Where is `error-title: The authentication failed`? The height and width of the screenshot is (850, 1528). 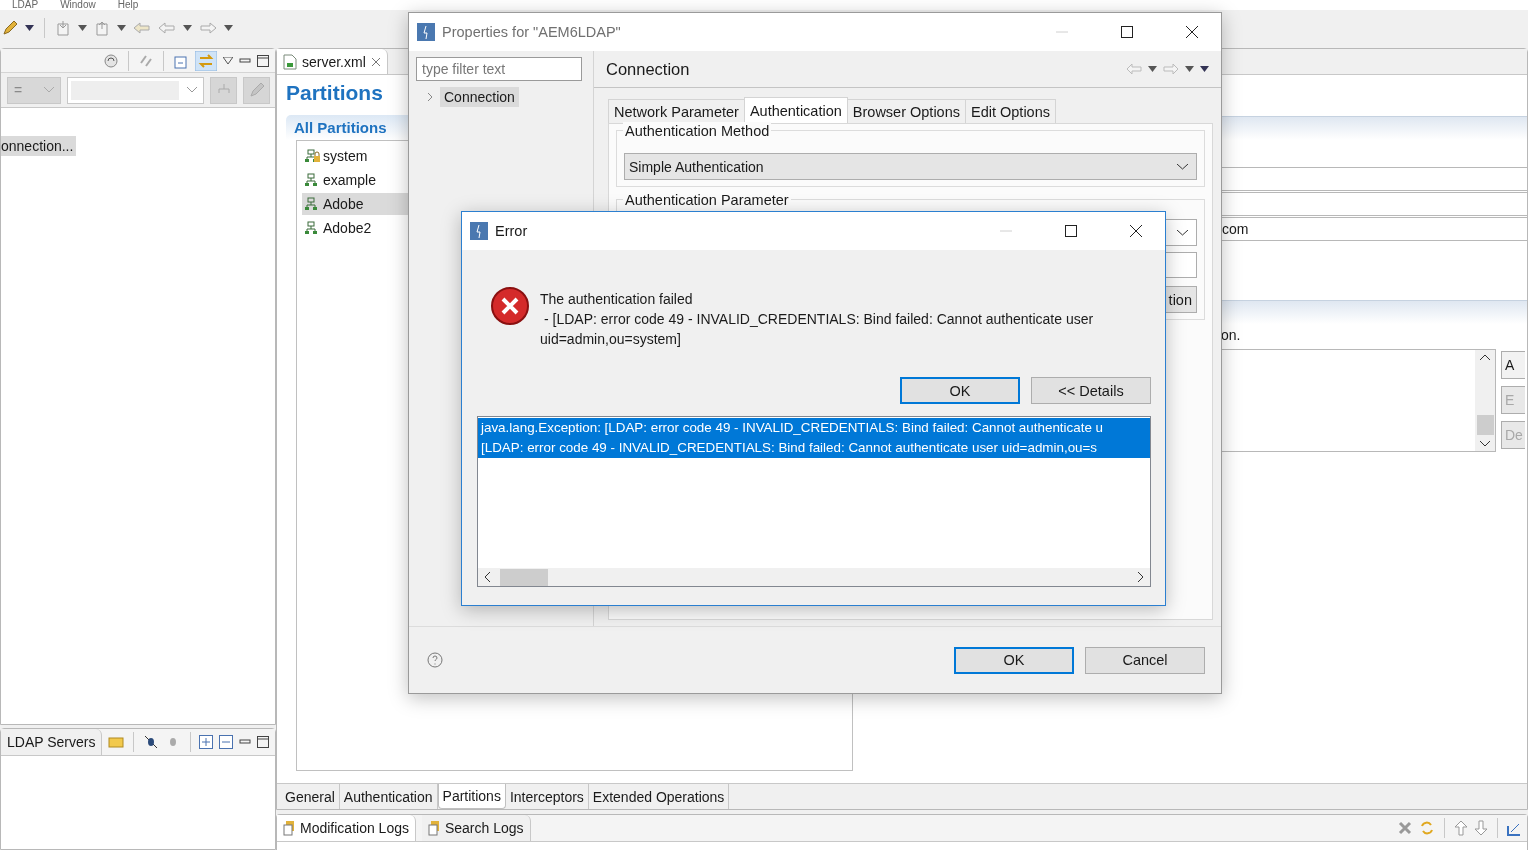
error-title: The authentication failed is located at coordinates (617, 299).